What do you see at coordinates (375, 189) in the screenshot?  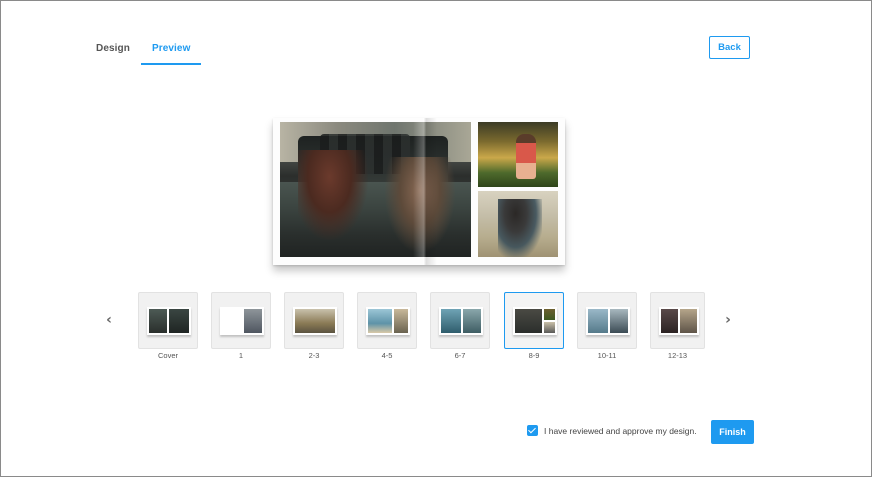 I see `photo-couple-on-truck` at bounding box center [375, 189].